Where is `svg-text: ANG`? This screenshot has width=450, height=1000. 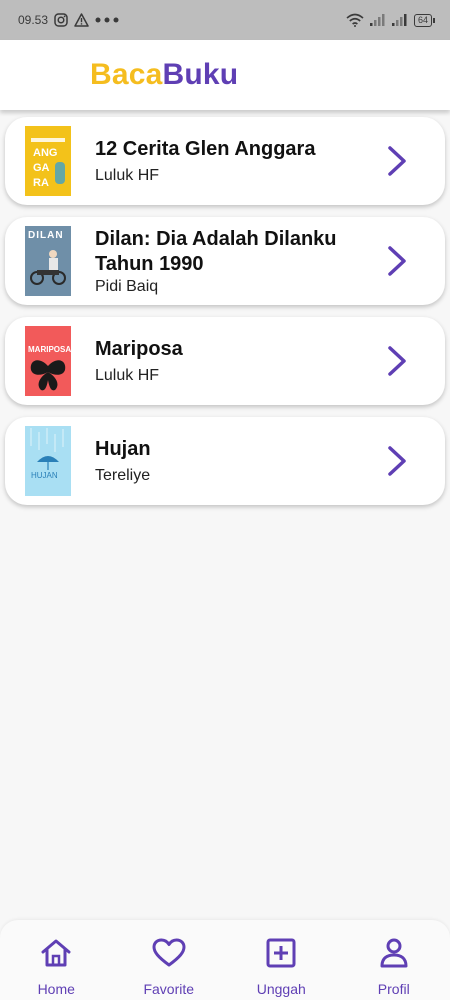
svg-text: ANG is located at coordinates (45, 153).